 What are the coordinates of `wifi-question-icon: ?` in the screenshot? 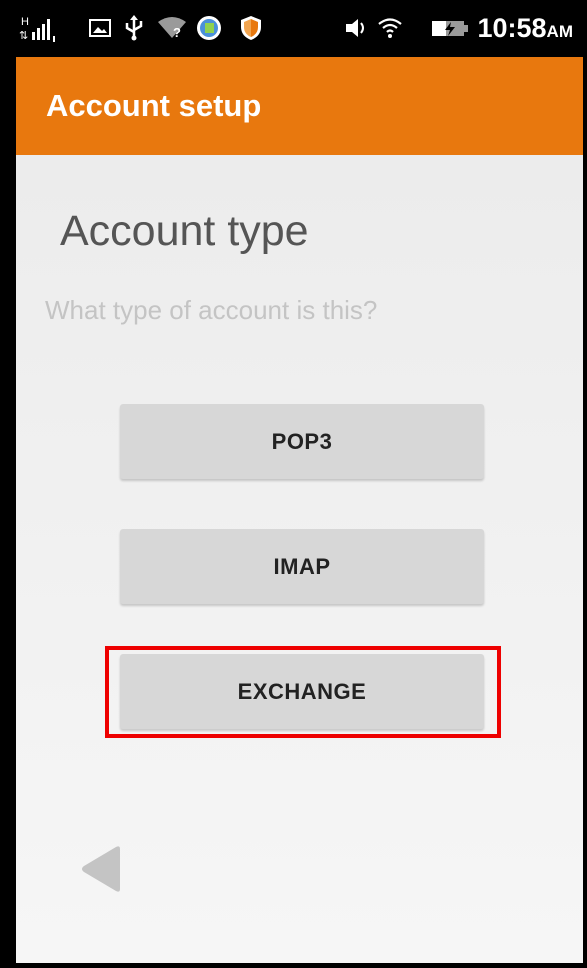 It's located at (172, 28).